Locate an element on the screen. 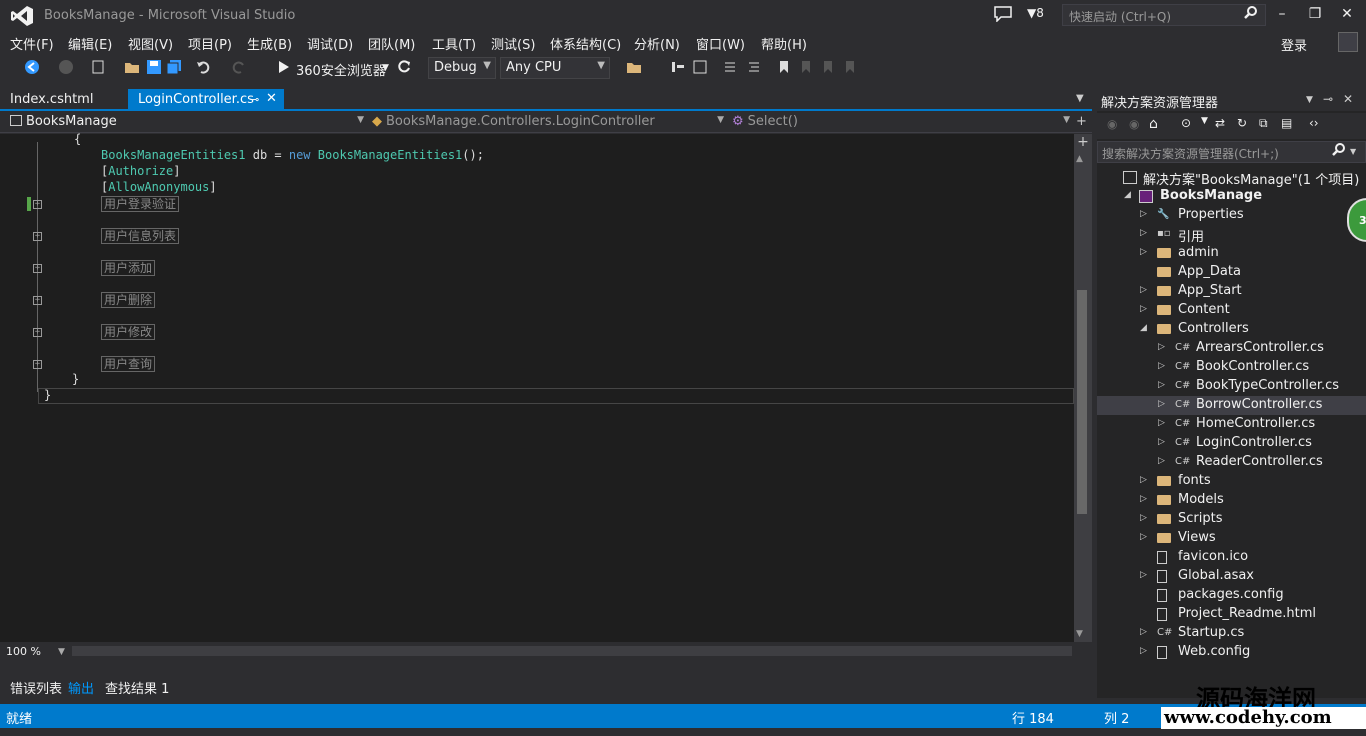  project-scope-select: BooksManage ▼ is located at coordinates (187, 122).